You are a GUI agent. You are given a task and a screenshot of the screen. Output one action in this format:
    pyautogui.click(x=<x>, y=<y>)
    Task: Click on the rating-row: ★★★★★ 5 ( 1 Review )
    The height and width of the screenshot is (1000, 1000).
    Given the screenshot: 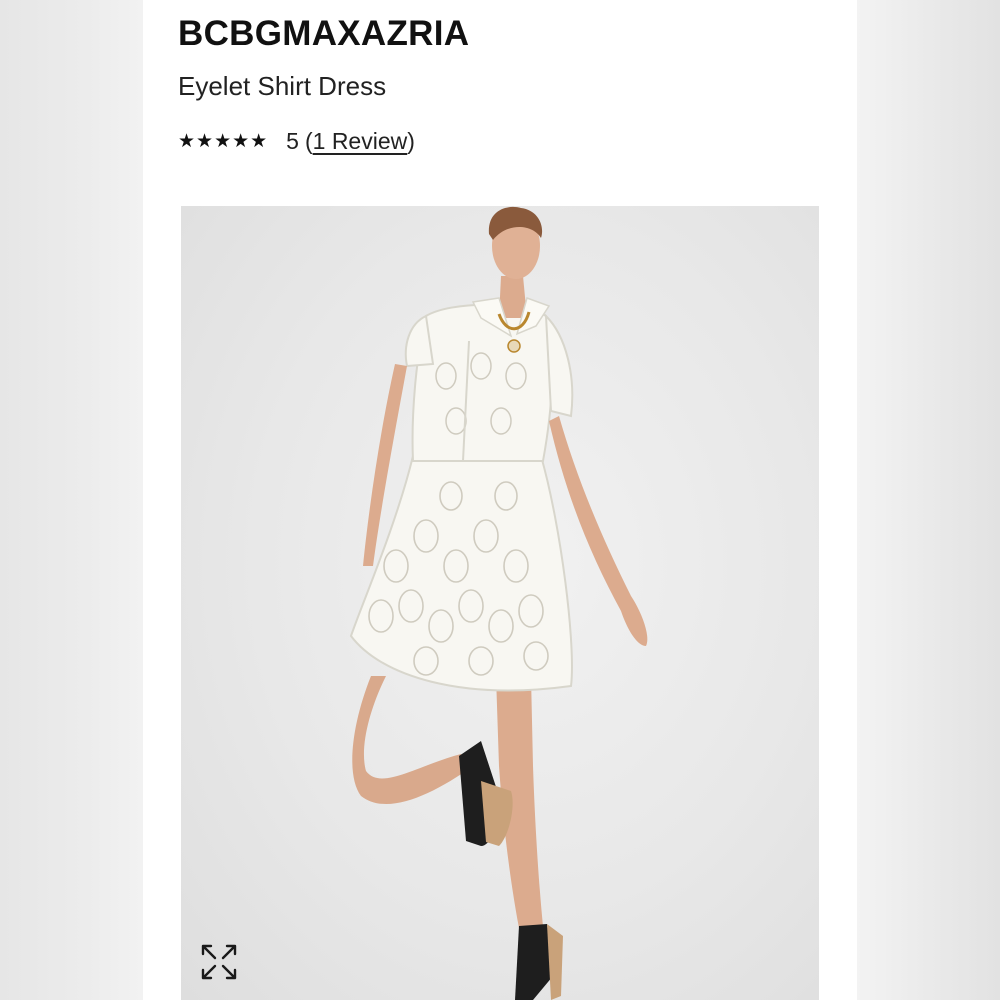 What is the action you would take?
    pyautogui.click(x=296, y=141)
    